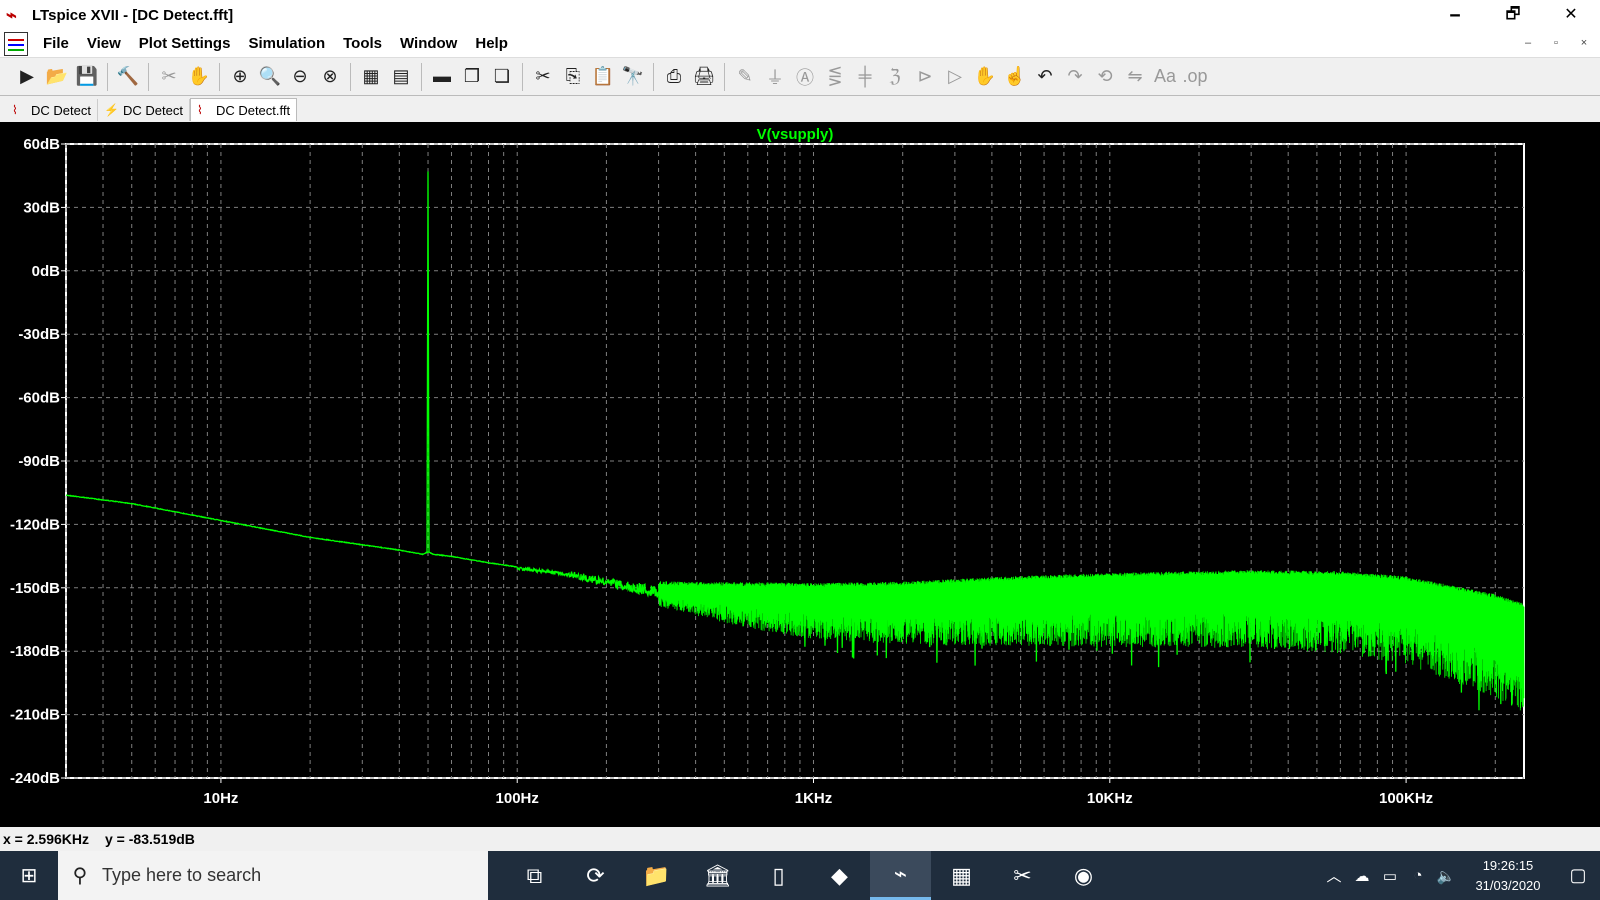  Describe the element at coordinates (185, 43) in the screenshot. I see `menu-plot-settings: Plot Settings` at that location.